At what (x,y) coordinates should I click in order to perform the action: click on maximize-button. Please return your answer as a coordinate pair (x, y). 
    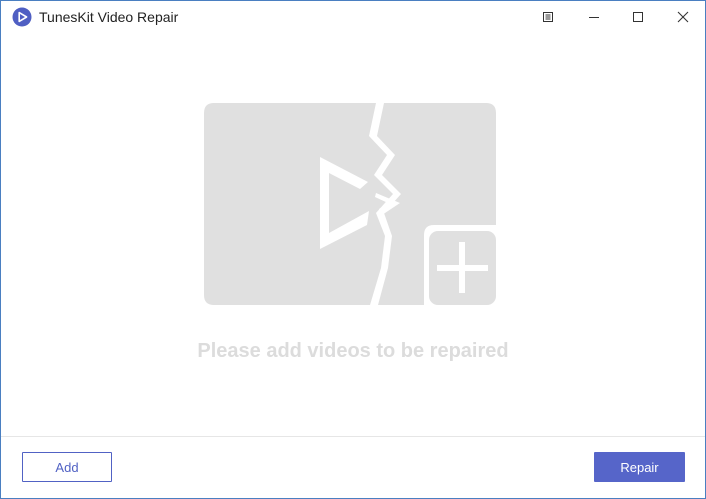
    Looking at the image, I should click on (638, 17).